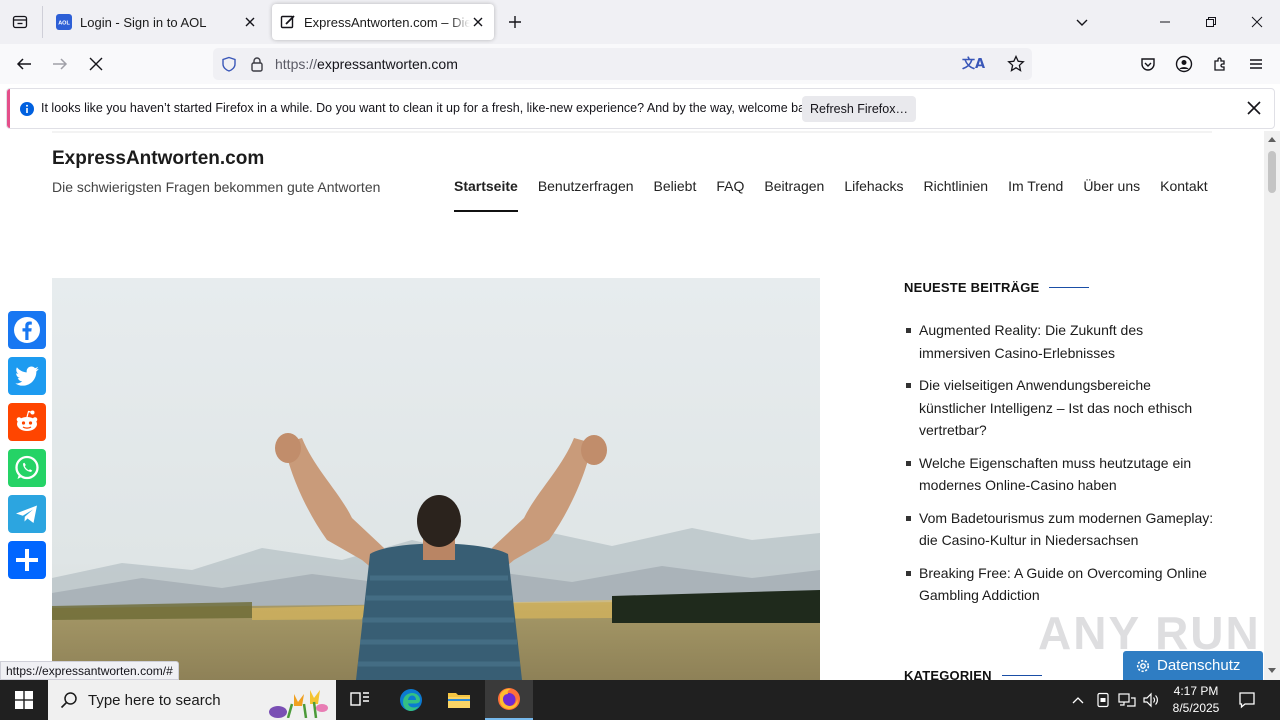  I want to click on recent-posts-heading: NEUESTE BEITRÄGE, so click(997, 287).